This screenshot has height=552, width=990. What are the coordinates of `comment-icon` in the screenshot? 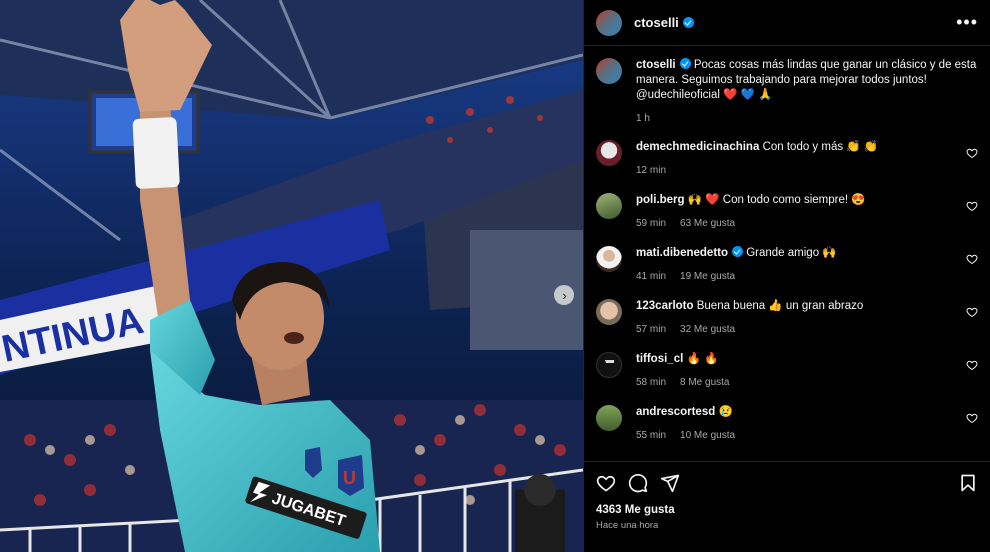 It's located at (638, 483).